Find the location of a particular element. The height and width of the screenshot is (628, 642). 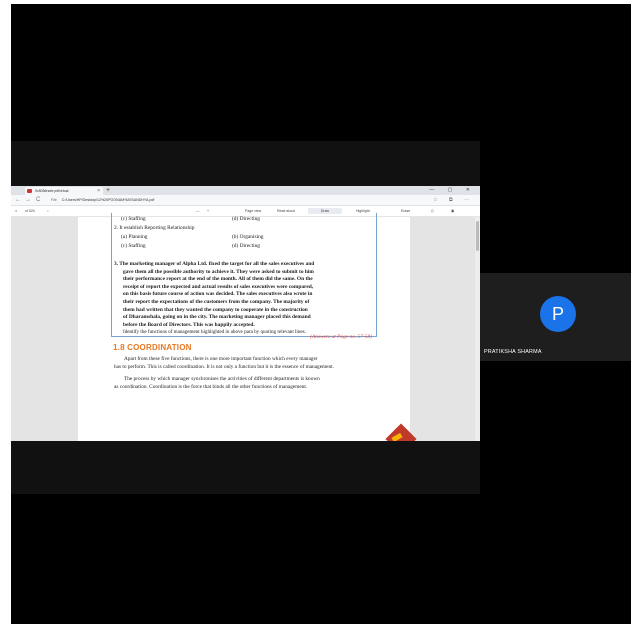

erase-button: Erase is located at coordinates (405, 211).